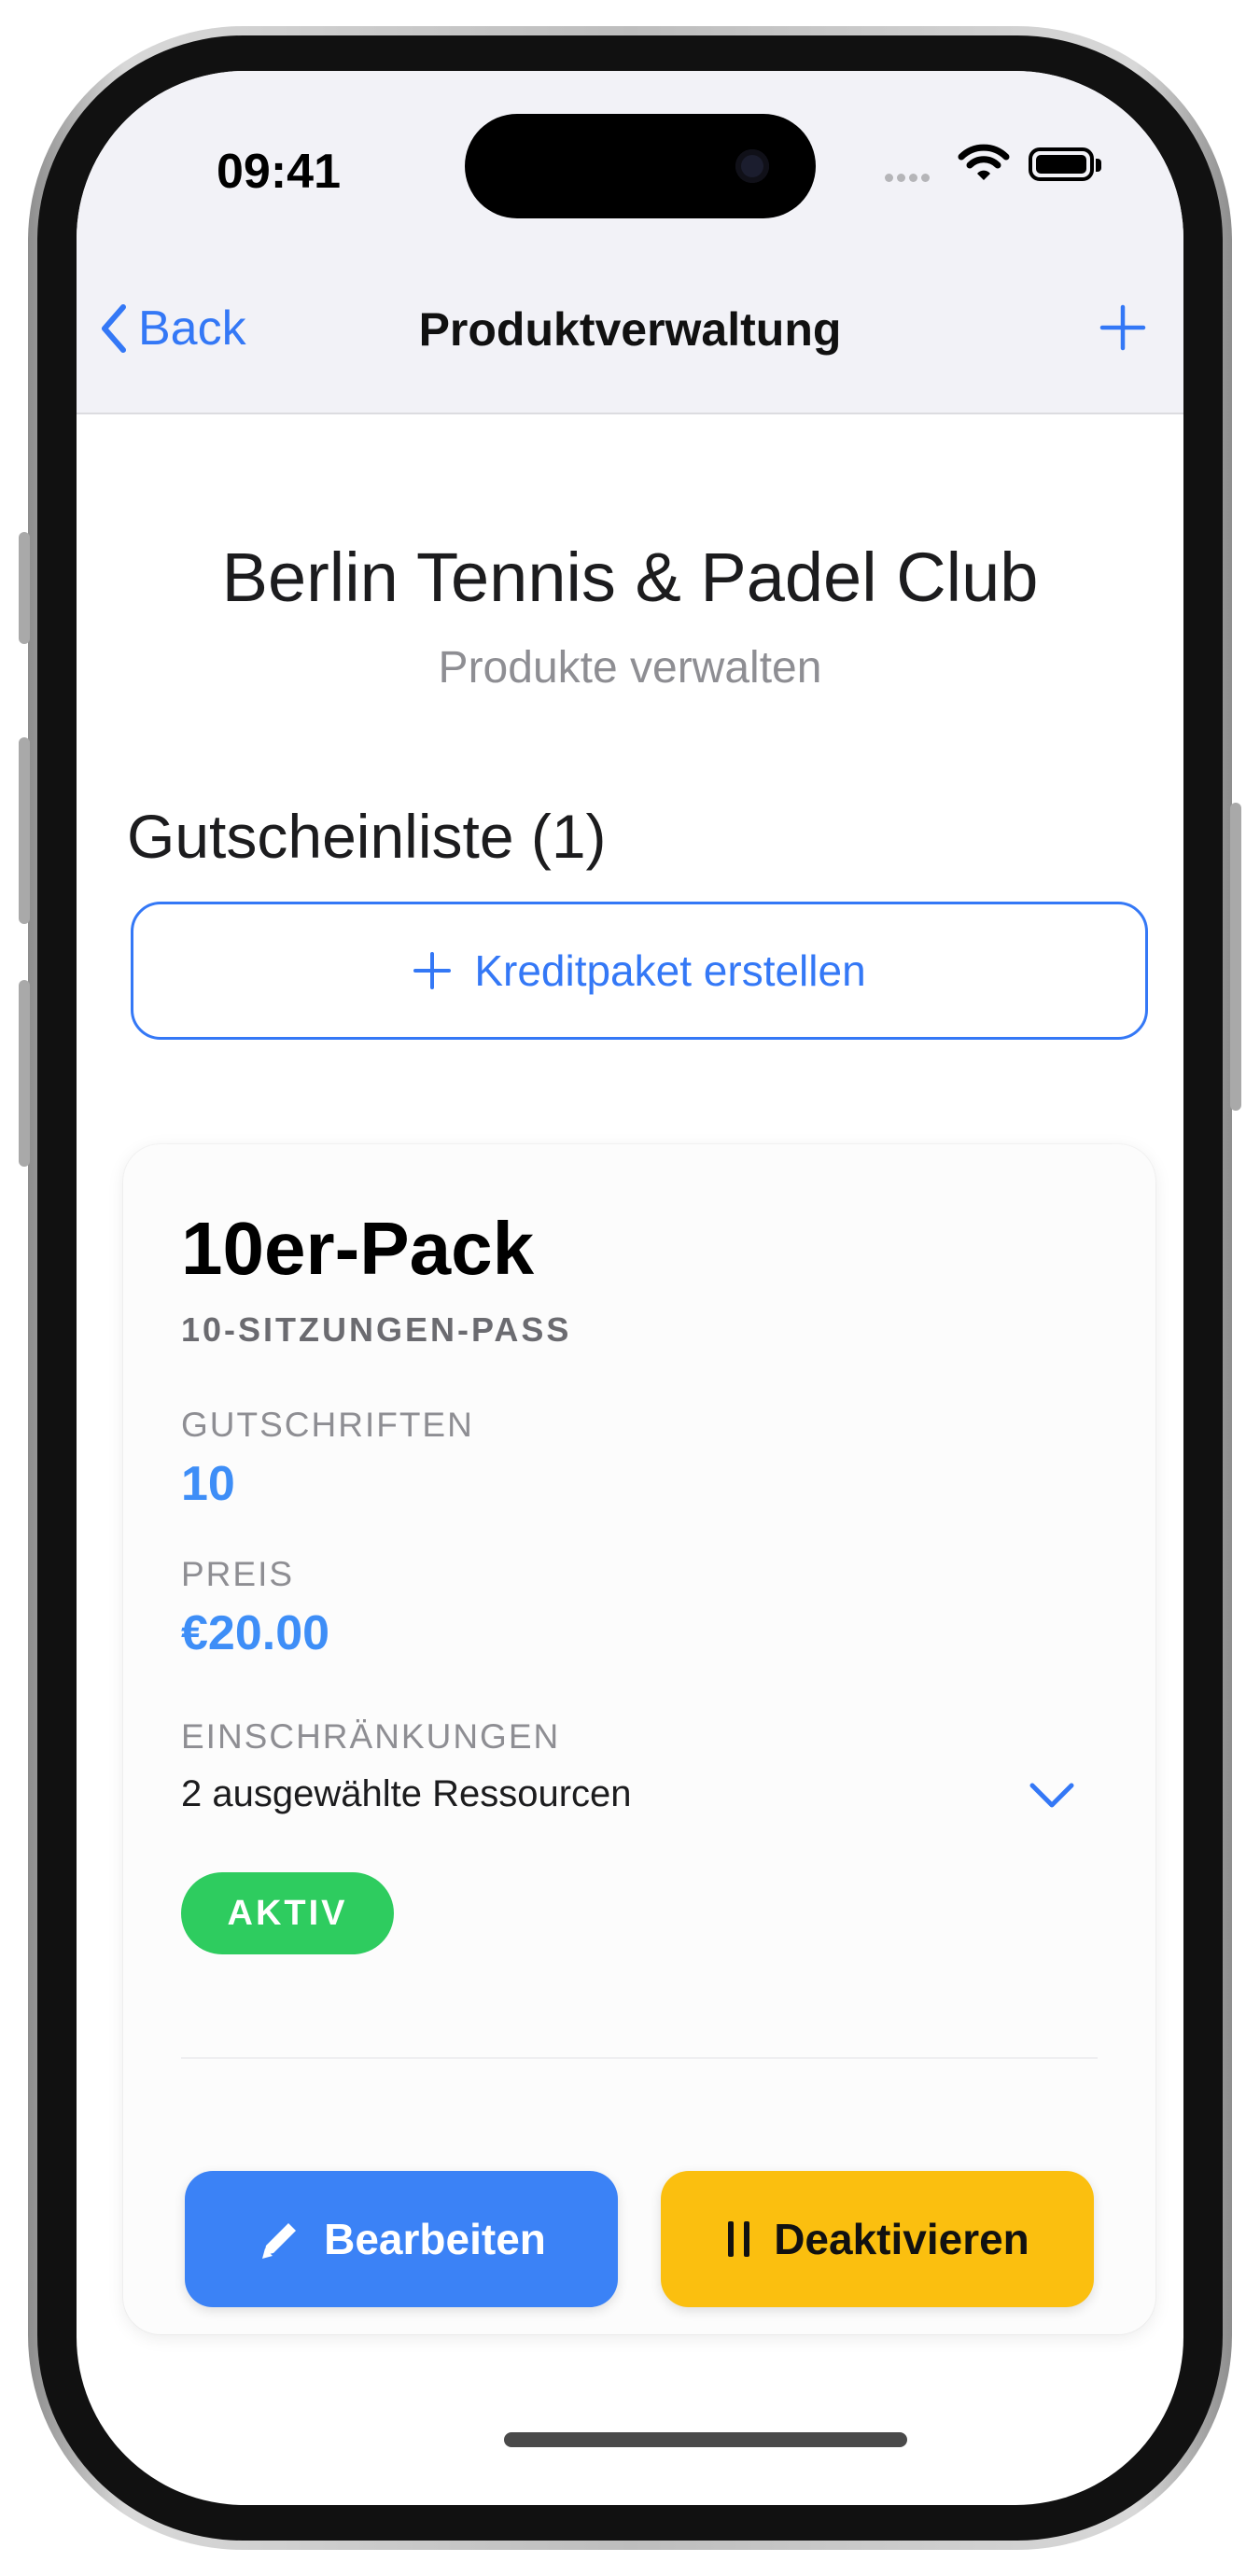  I want to click on navigation-bar: 09:41 Back Produktverwaltung, so click(630, 242).